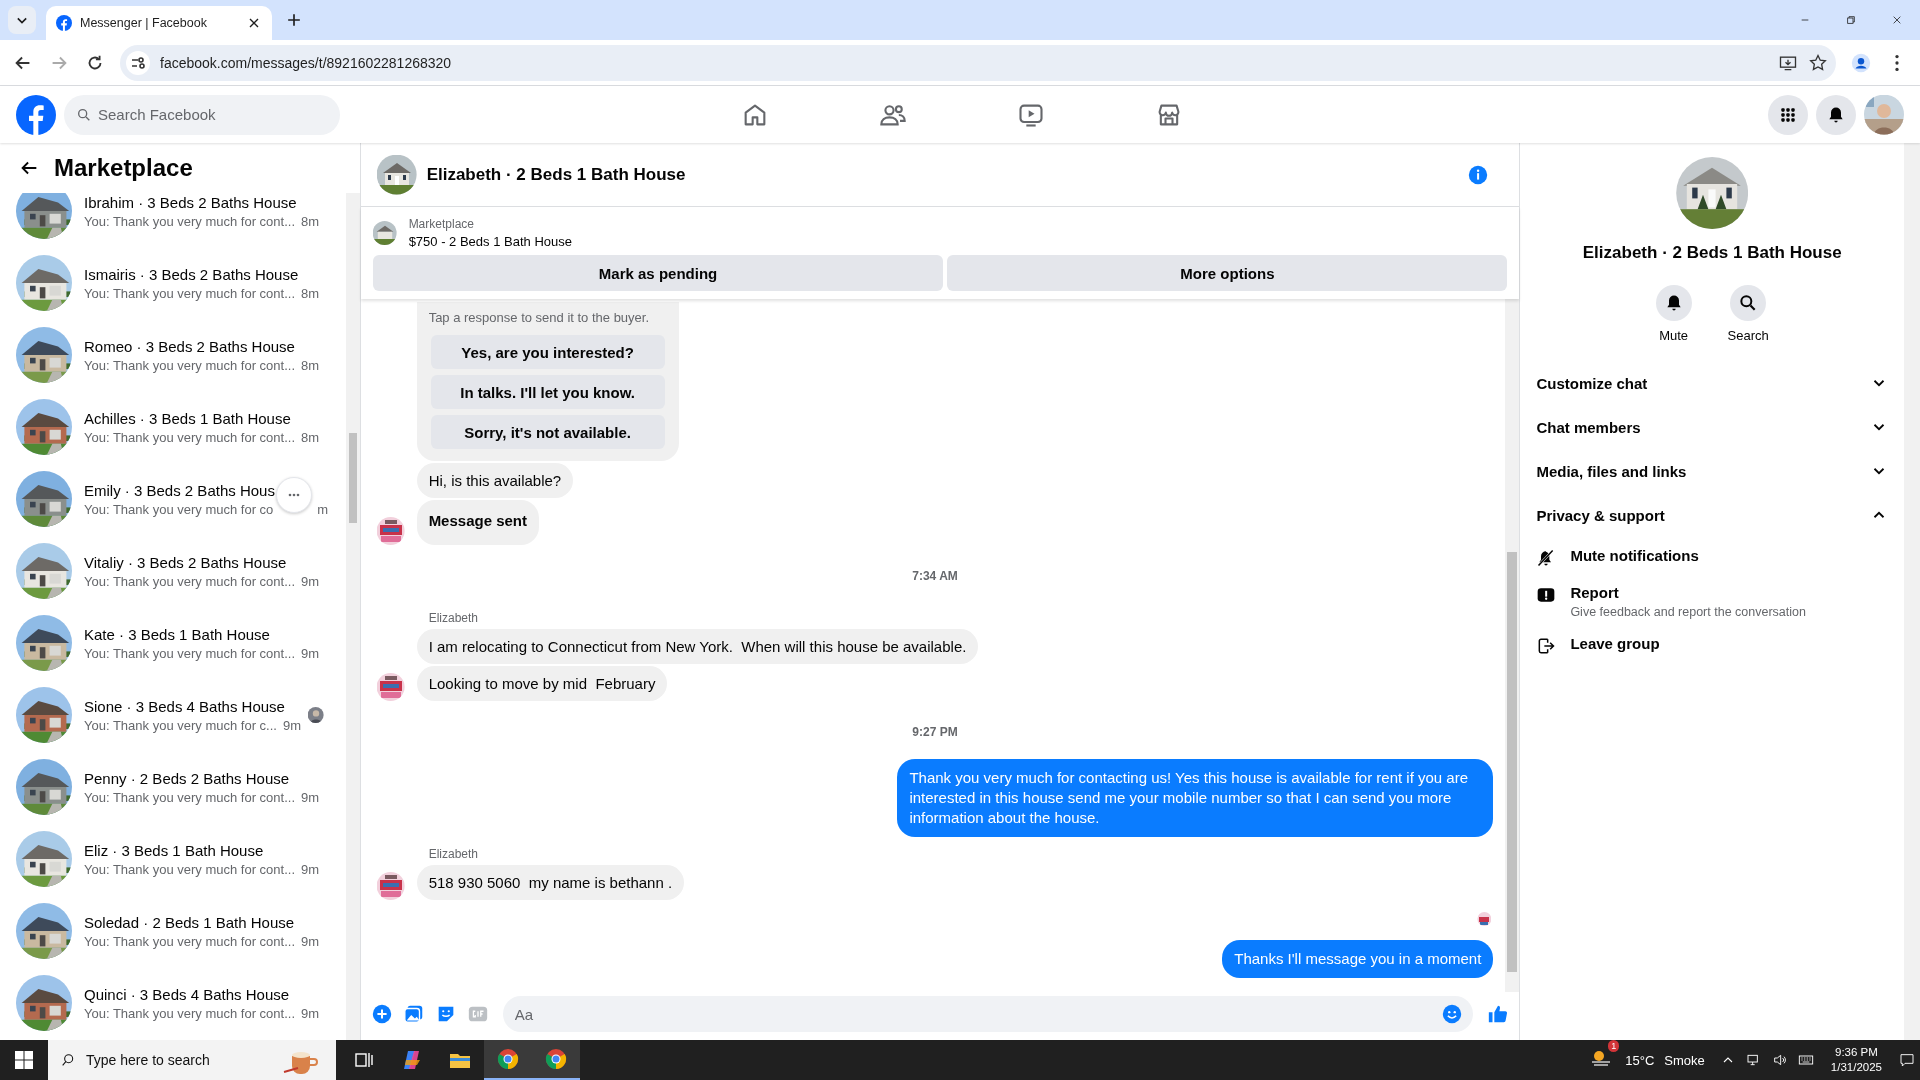  Describe the element at coordinates (173, 715) in the screenshot. I see `conversation-item: Sione · 3 Beds 4 Baths House You: Thank you very much for c... 9m` at that location.